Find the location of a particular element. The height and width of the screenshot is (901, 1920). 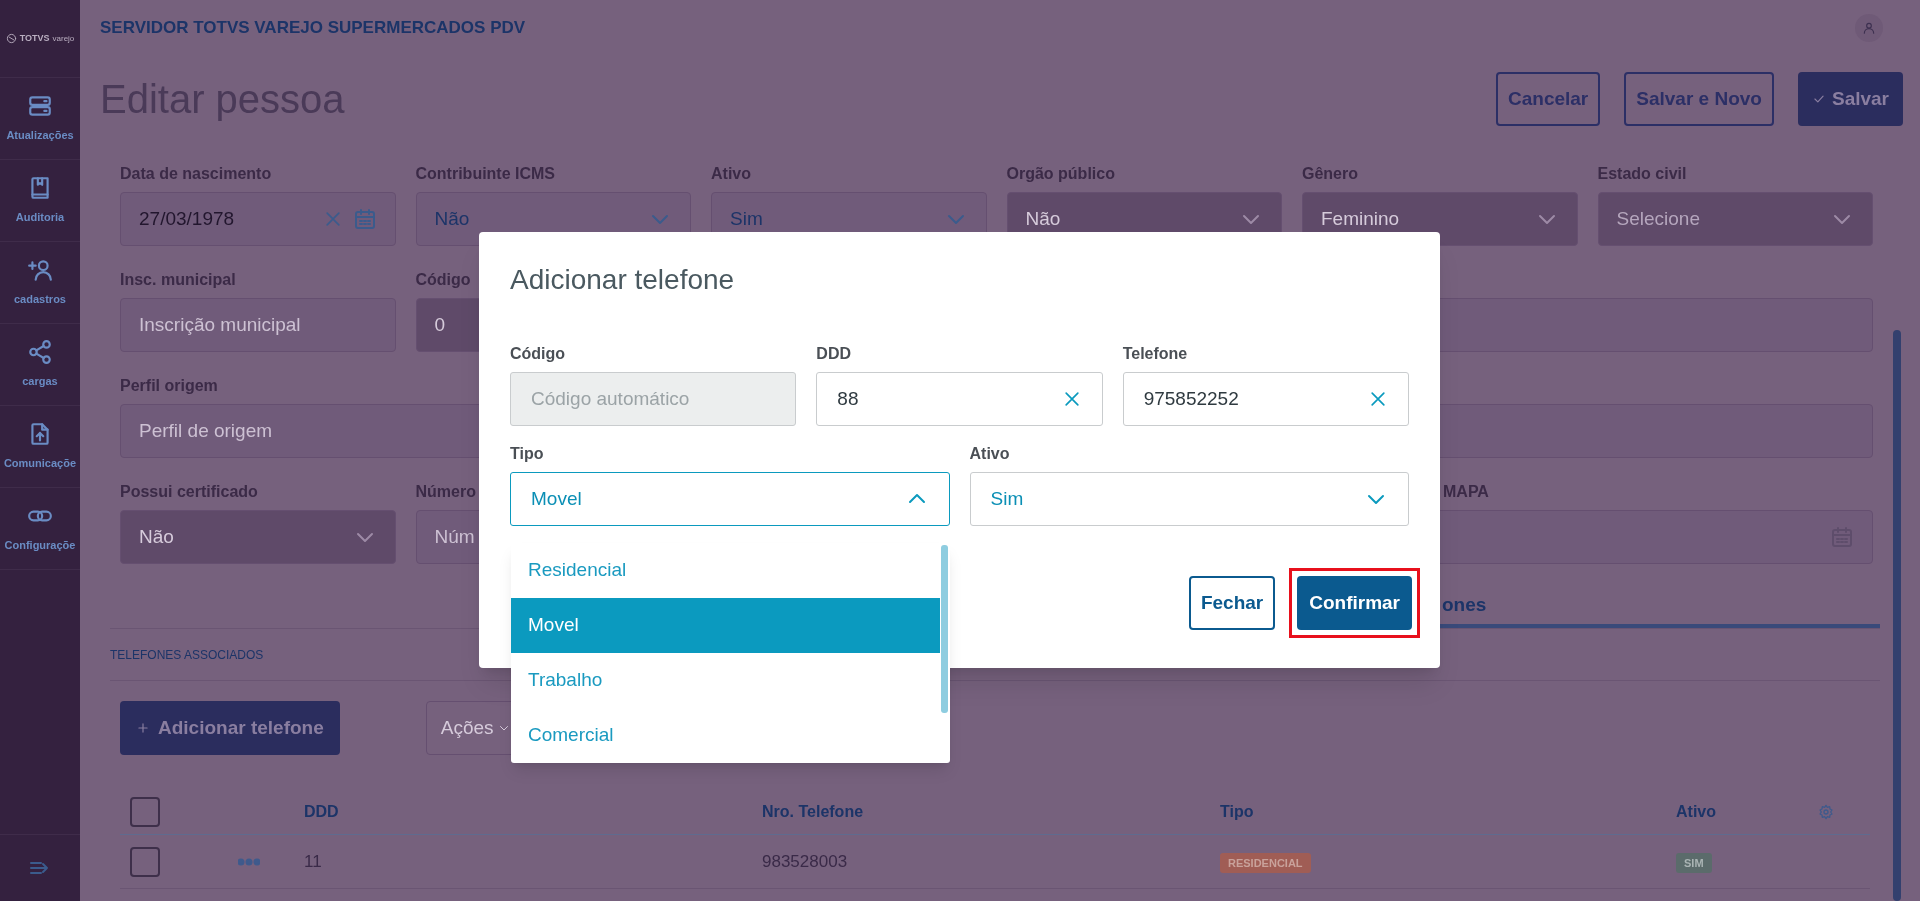

user-plus-icon is located at coordinates (40, 270).